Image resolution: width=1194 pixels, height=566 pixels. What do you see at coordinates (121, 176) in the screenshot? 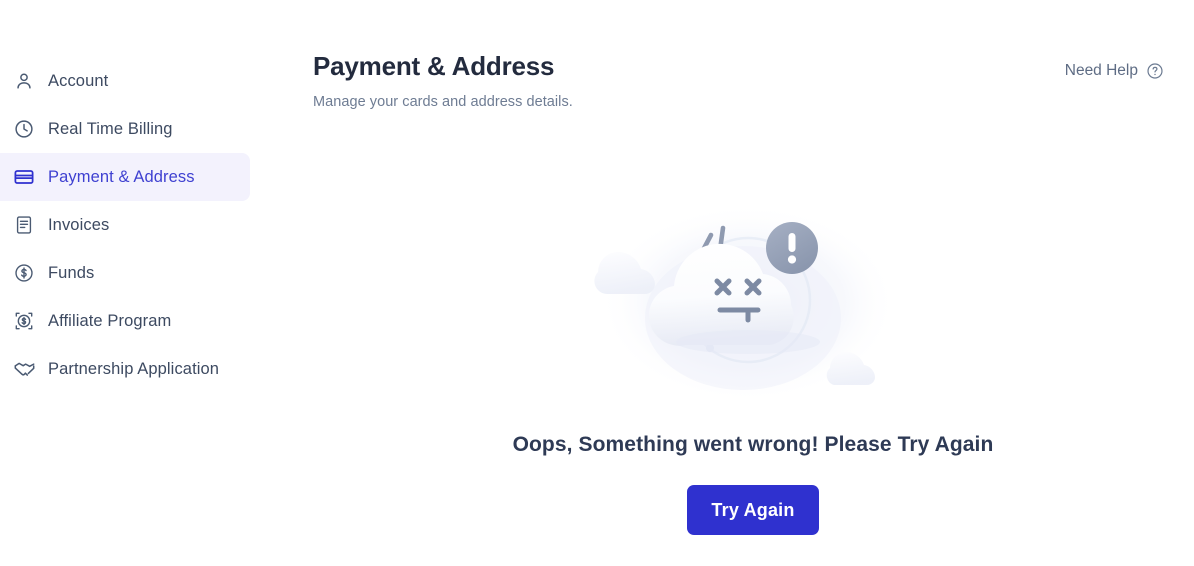
I see `sidebar-item-label: Payment & Address` at bounding box center [121, 176].